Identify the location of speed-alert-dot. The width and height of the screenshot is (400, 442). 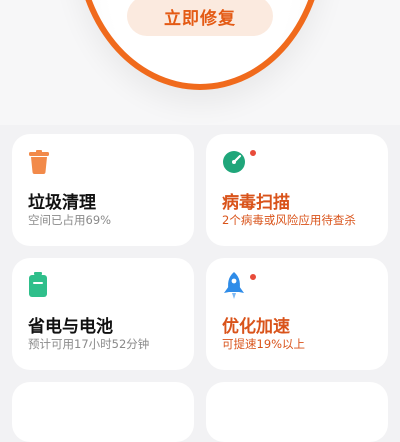
(253, 277).